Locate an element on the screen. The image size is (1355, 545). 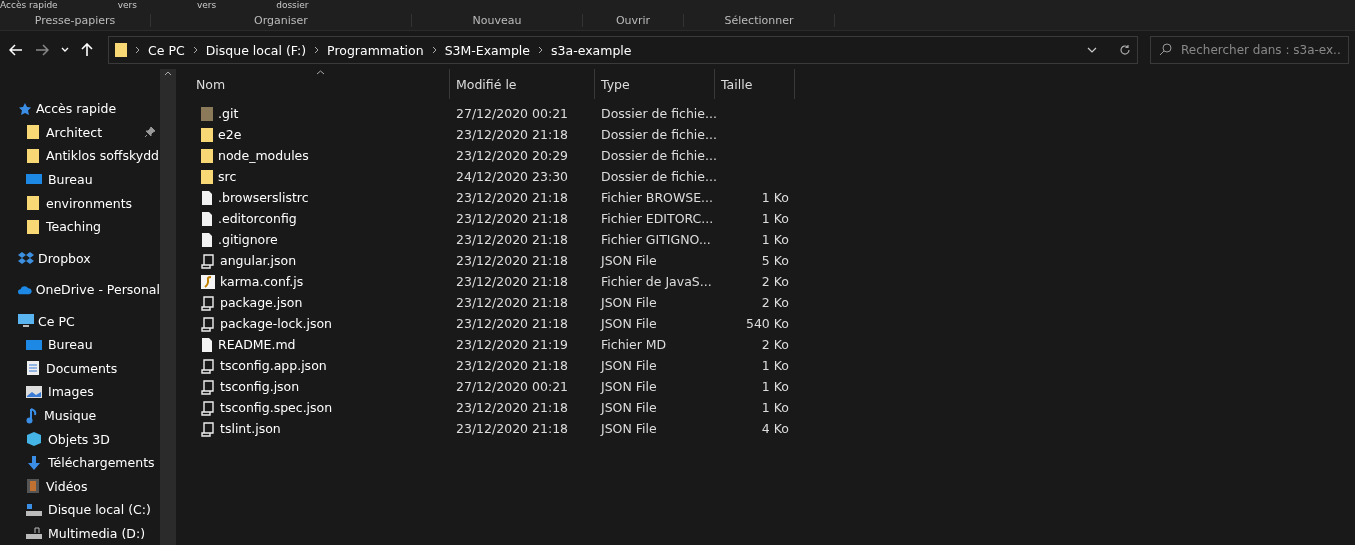
file-name: .git is located at coordinates (228, 113).